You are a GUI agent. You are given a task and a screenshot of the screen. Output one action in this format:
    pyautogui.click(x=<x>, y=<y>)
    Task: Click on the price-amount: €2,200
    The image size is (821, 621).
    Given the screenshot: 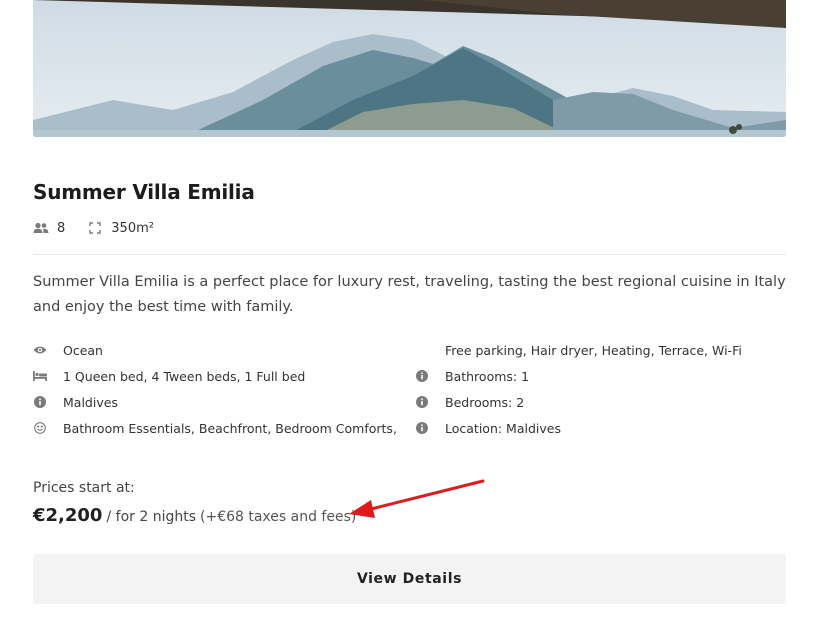 What is the action you would take?
    pyautogui.click(x=68, y=515)
    